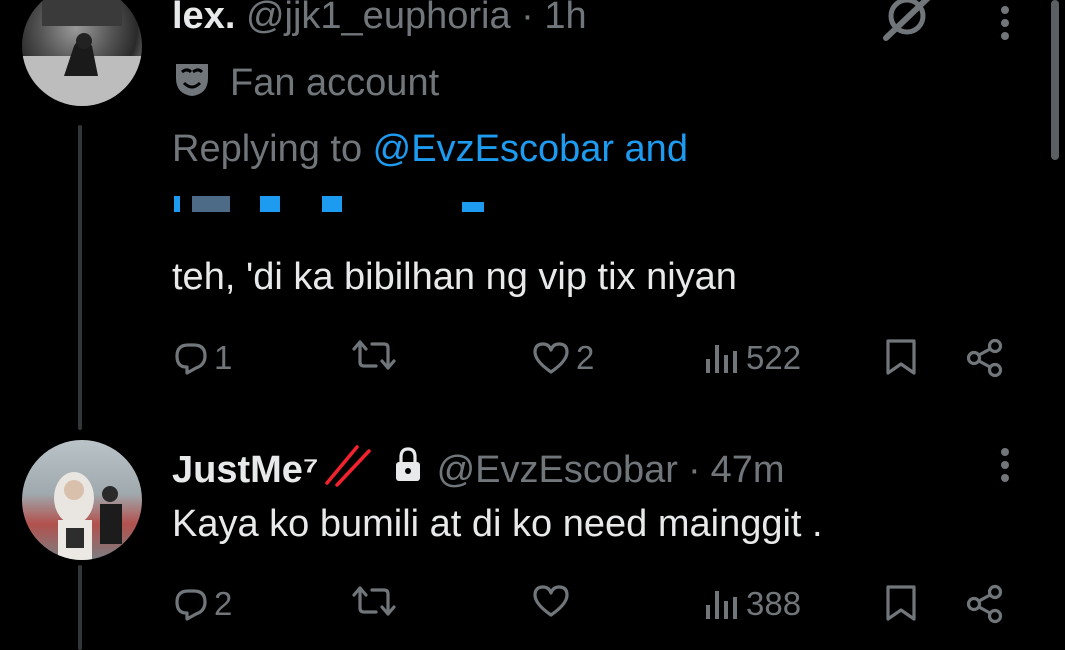  I want to click on avatar-justme, so click(82, 500).